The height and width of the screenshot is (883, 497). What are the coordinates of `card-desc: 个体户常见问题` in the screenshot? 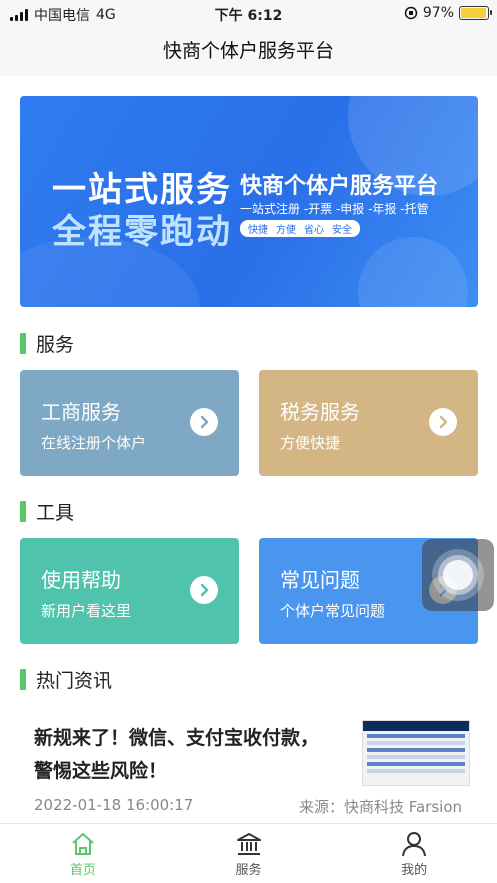 It's located at (333, 611).